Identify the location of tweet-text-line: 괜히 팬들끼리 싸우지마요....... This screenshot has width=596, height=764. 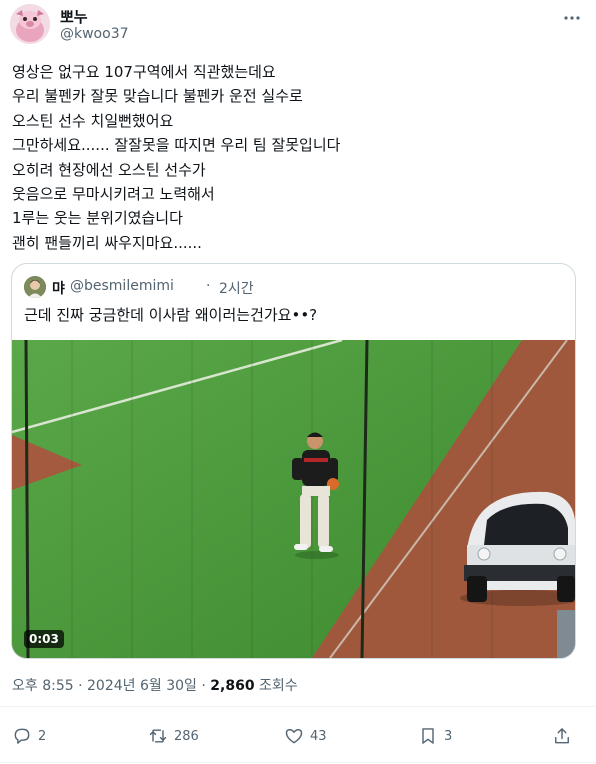
(107, 242).